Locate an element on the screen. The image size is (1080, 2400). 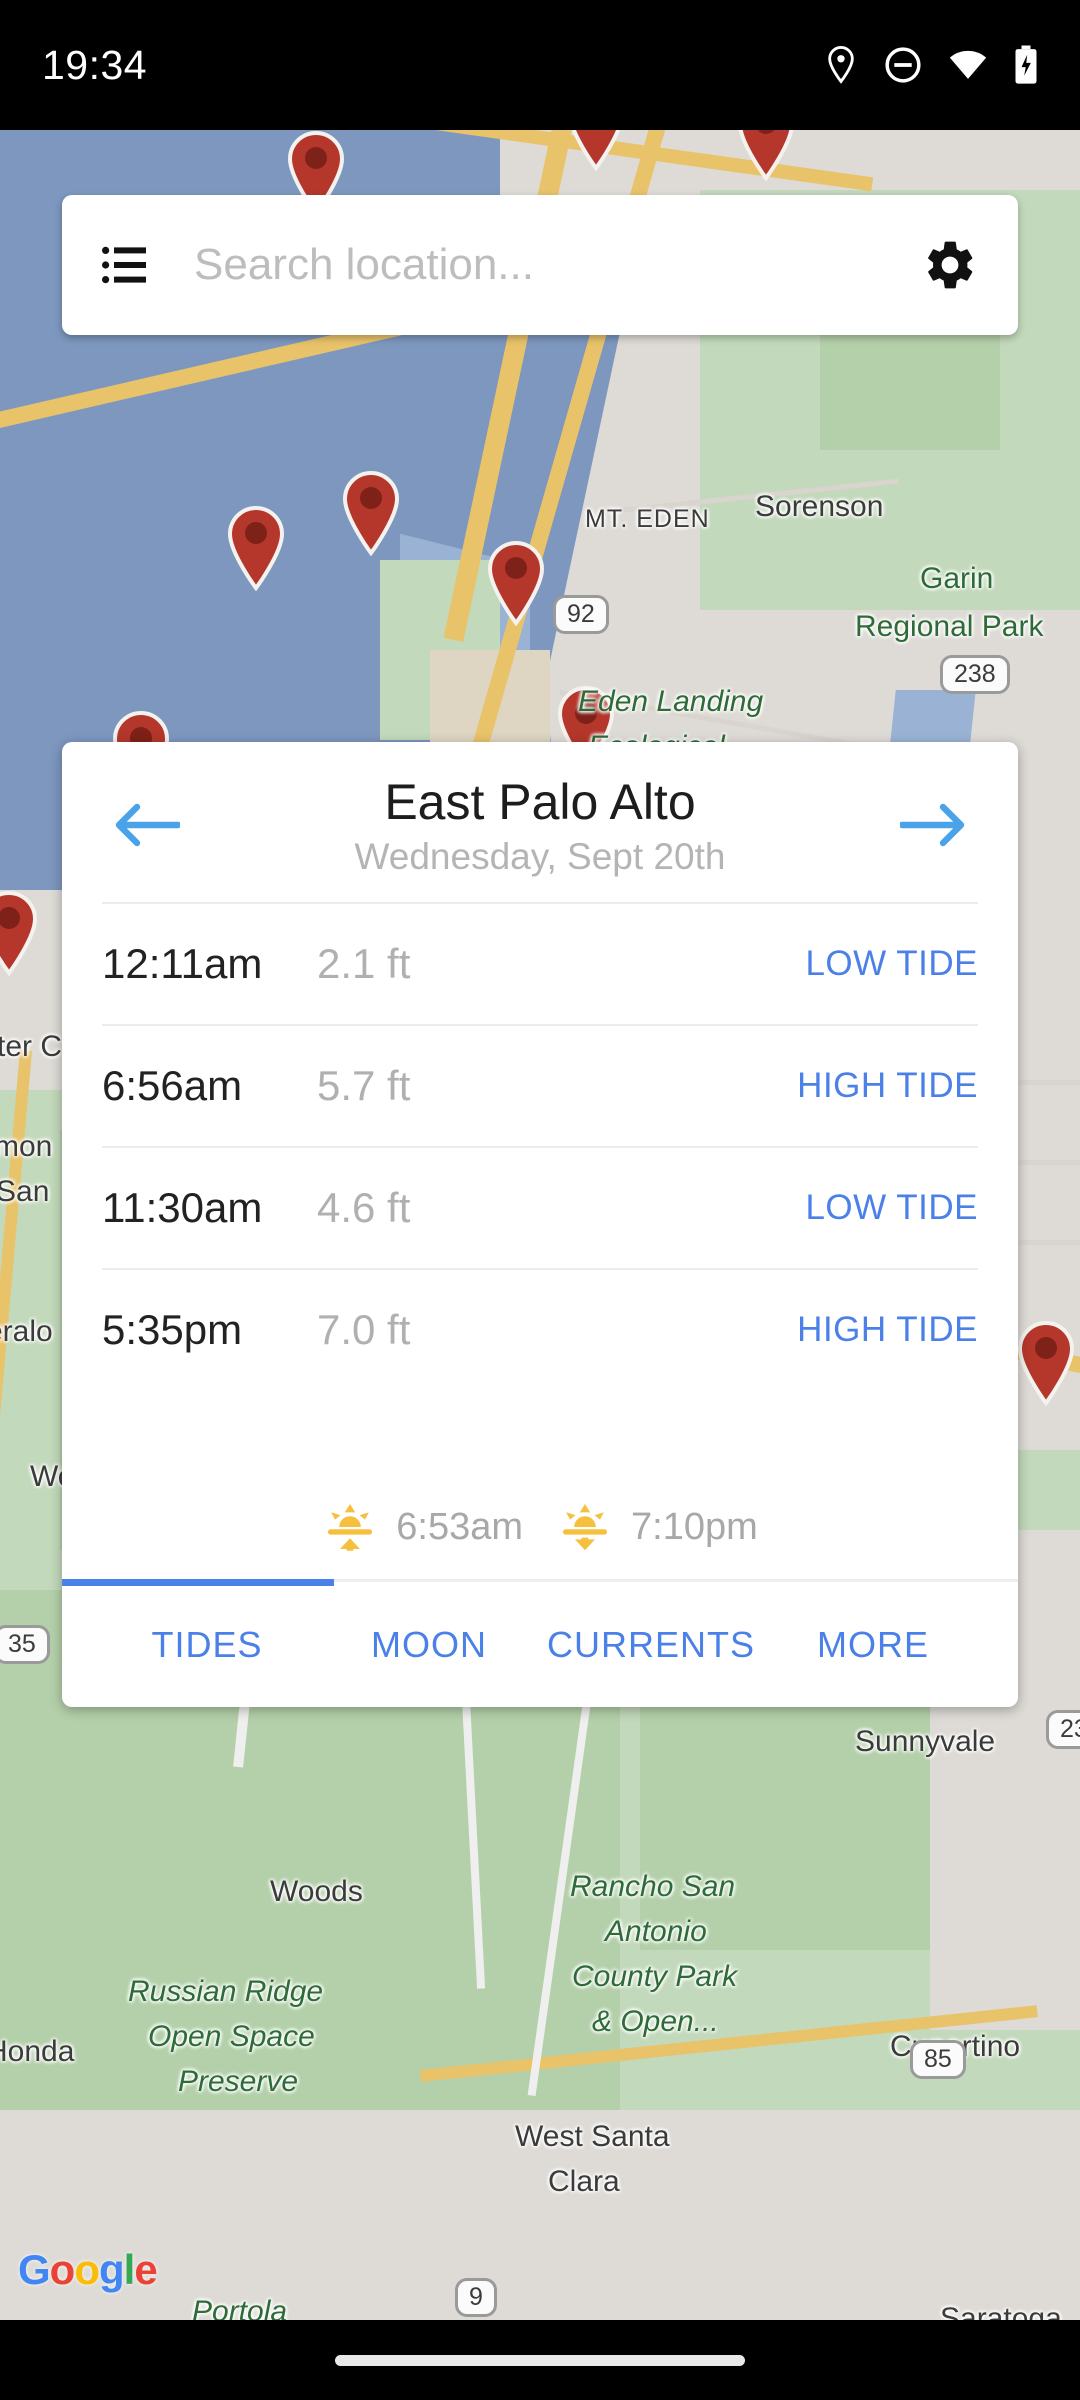
gear-icon is located at coordinates (950, 265).